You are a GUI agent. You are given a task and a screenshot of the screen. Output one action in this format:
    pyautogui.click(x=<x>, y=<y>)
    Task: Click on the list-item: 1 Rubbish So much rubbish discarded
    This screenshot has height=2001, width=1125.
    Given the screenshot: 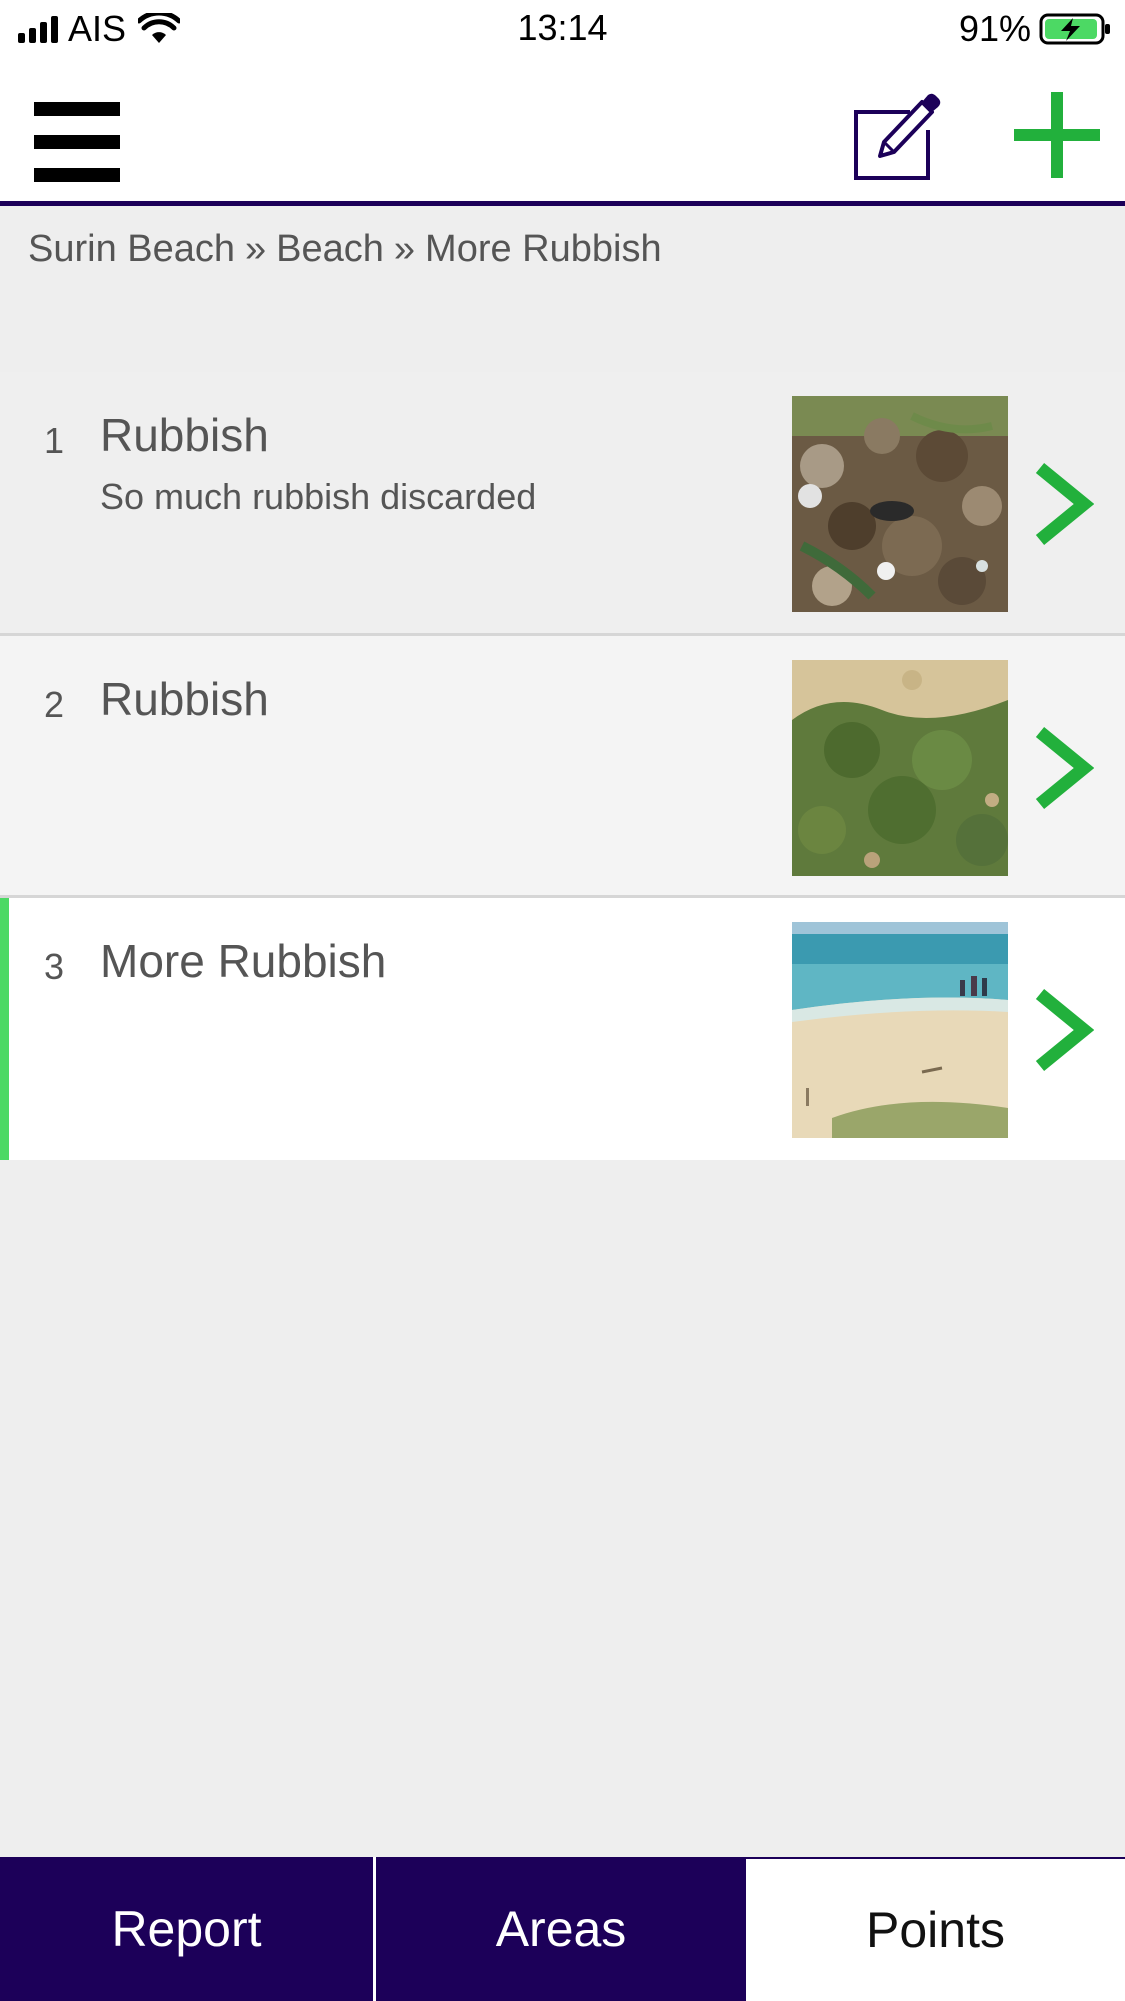 What is the action you would take?
    pyautogui.click(x=562, y=504)
    